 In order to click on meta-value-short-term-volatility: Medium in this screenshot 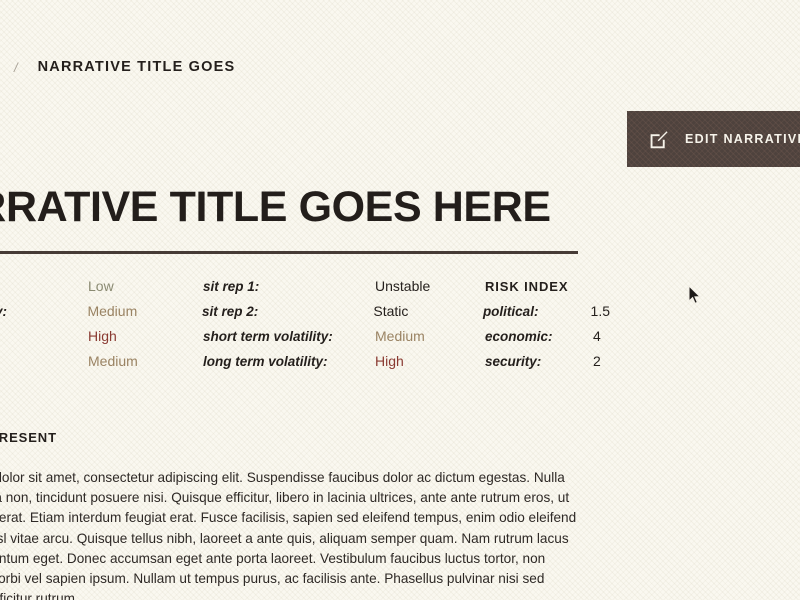, I will do `click(400, 336)`.